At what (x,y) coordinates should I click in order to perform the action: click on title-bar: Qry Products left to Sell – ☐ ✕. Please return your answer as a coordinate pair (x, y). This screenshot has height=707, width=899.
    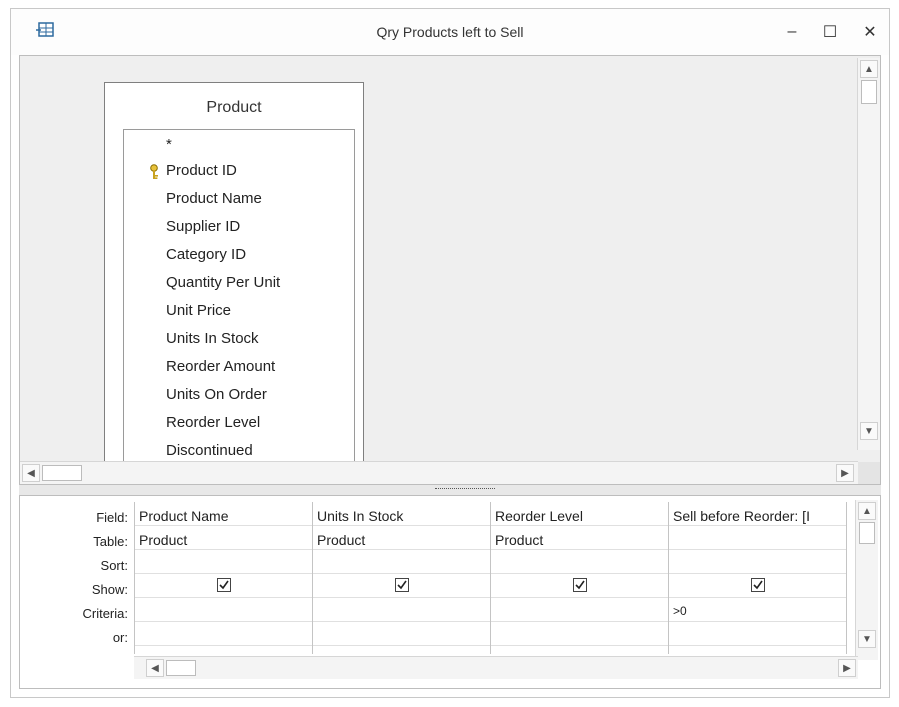
    Looking at the image, I should click on (450, 32).